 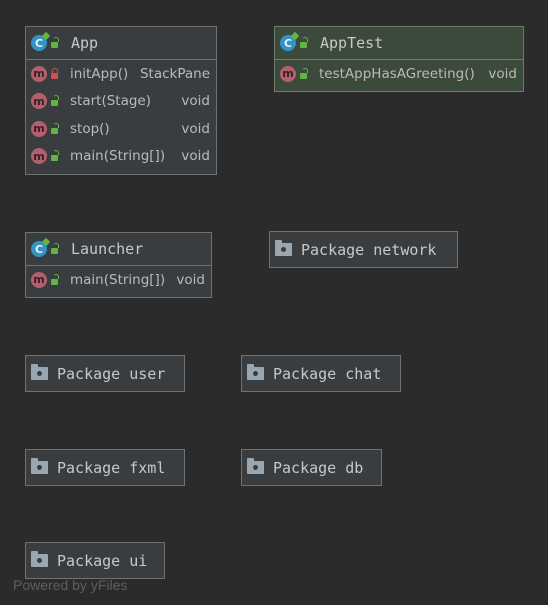 I want to click on package-node-ui: Package ui, so click(x=95, y=560).